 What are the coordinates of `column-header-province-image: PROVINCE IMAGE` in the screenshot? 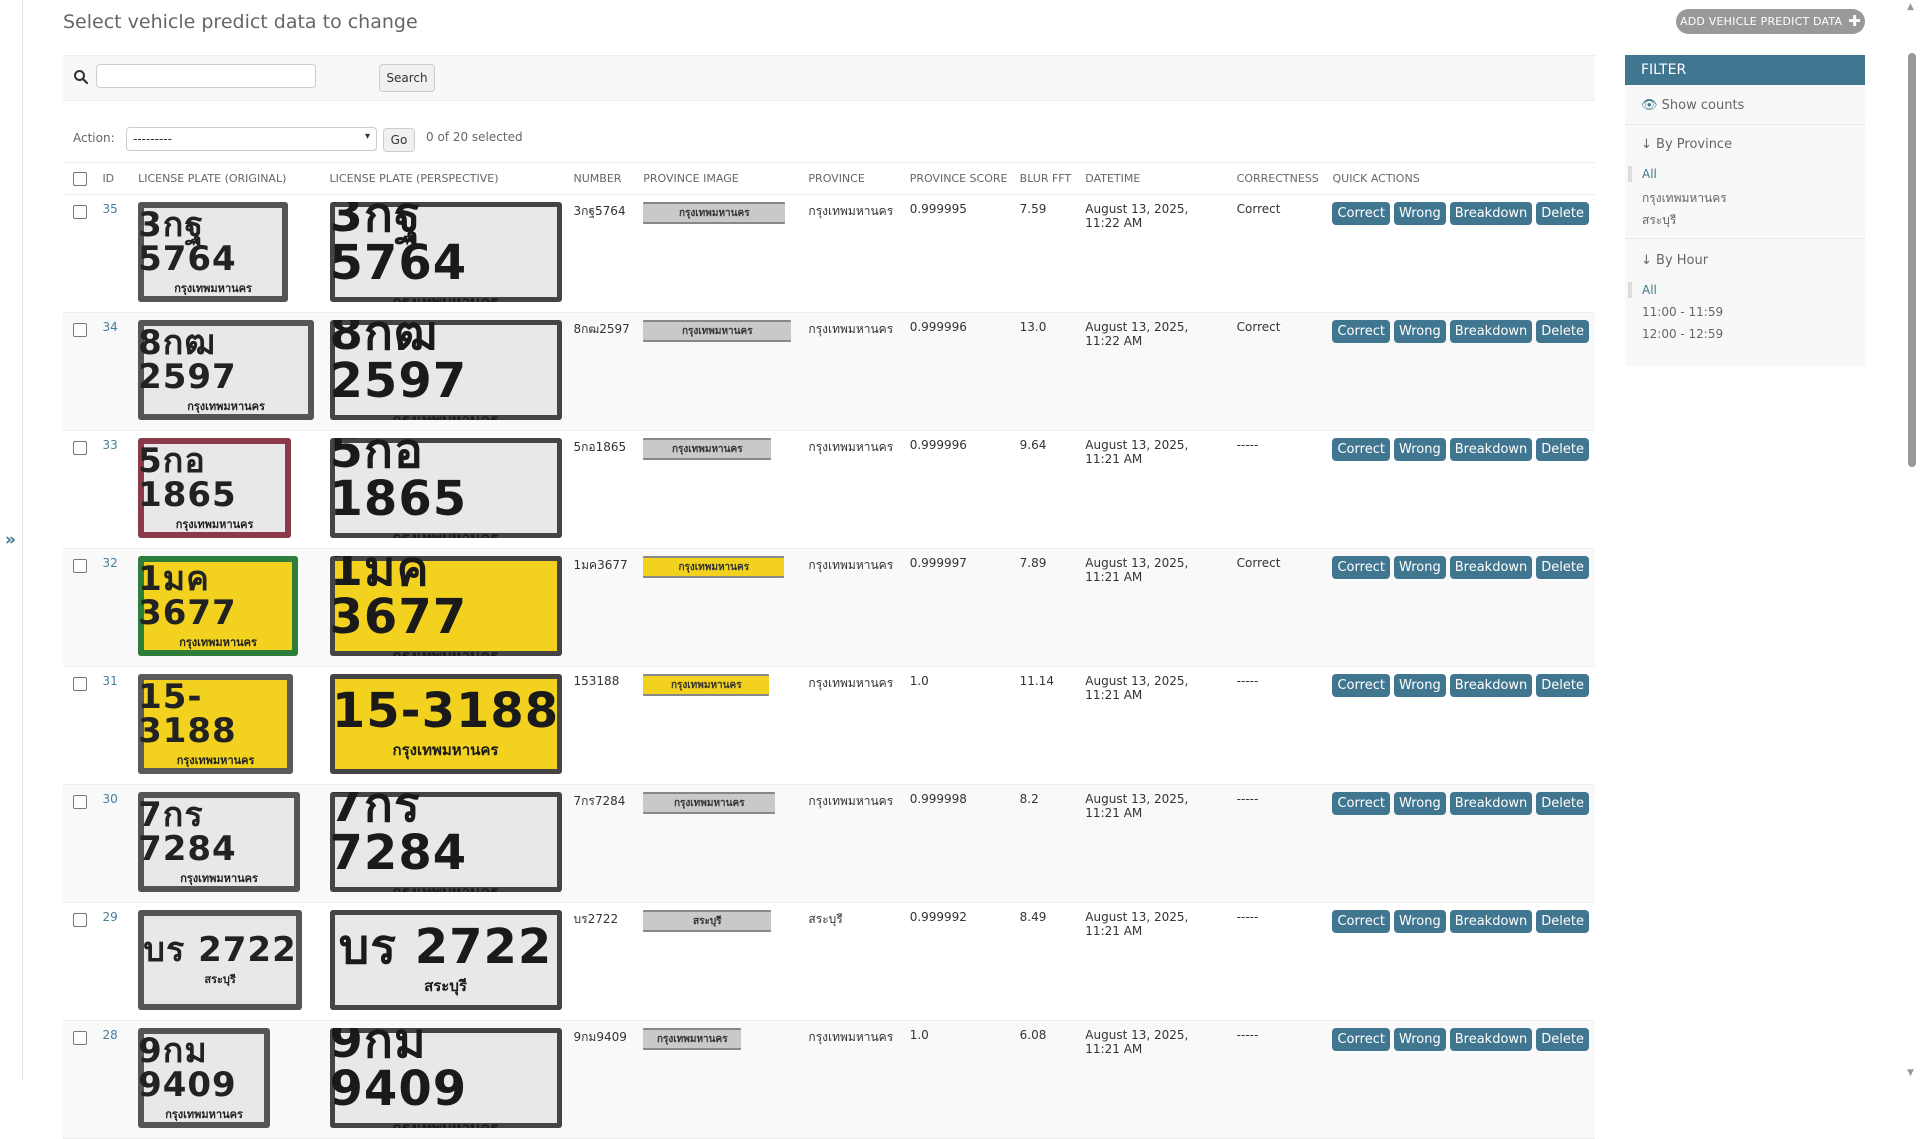 It's located at (720, 178).